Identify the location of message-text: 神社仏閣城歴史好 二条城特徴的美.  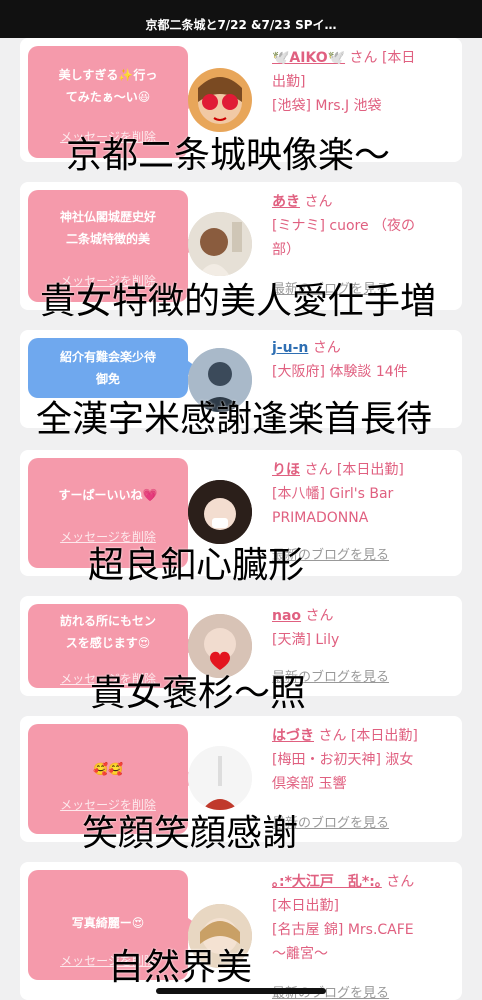
(107, 228).